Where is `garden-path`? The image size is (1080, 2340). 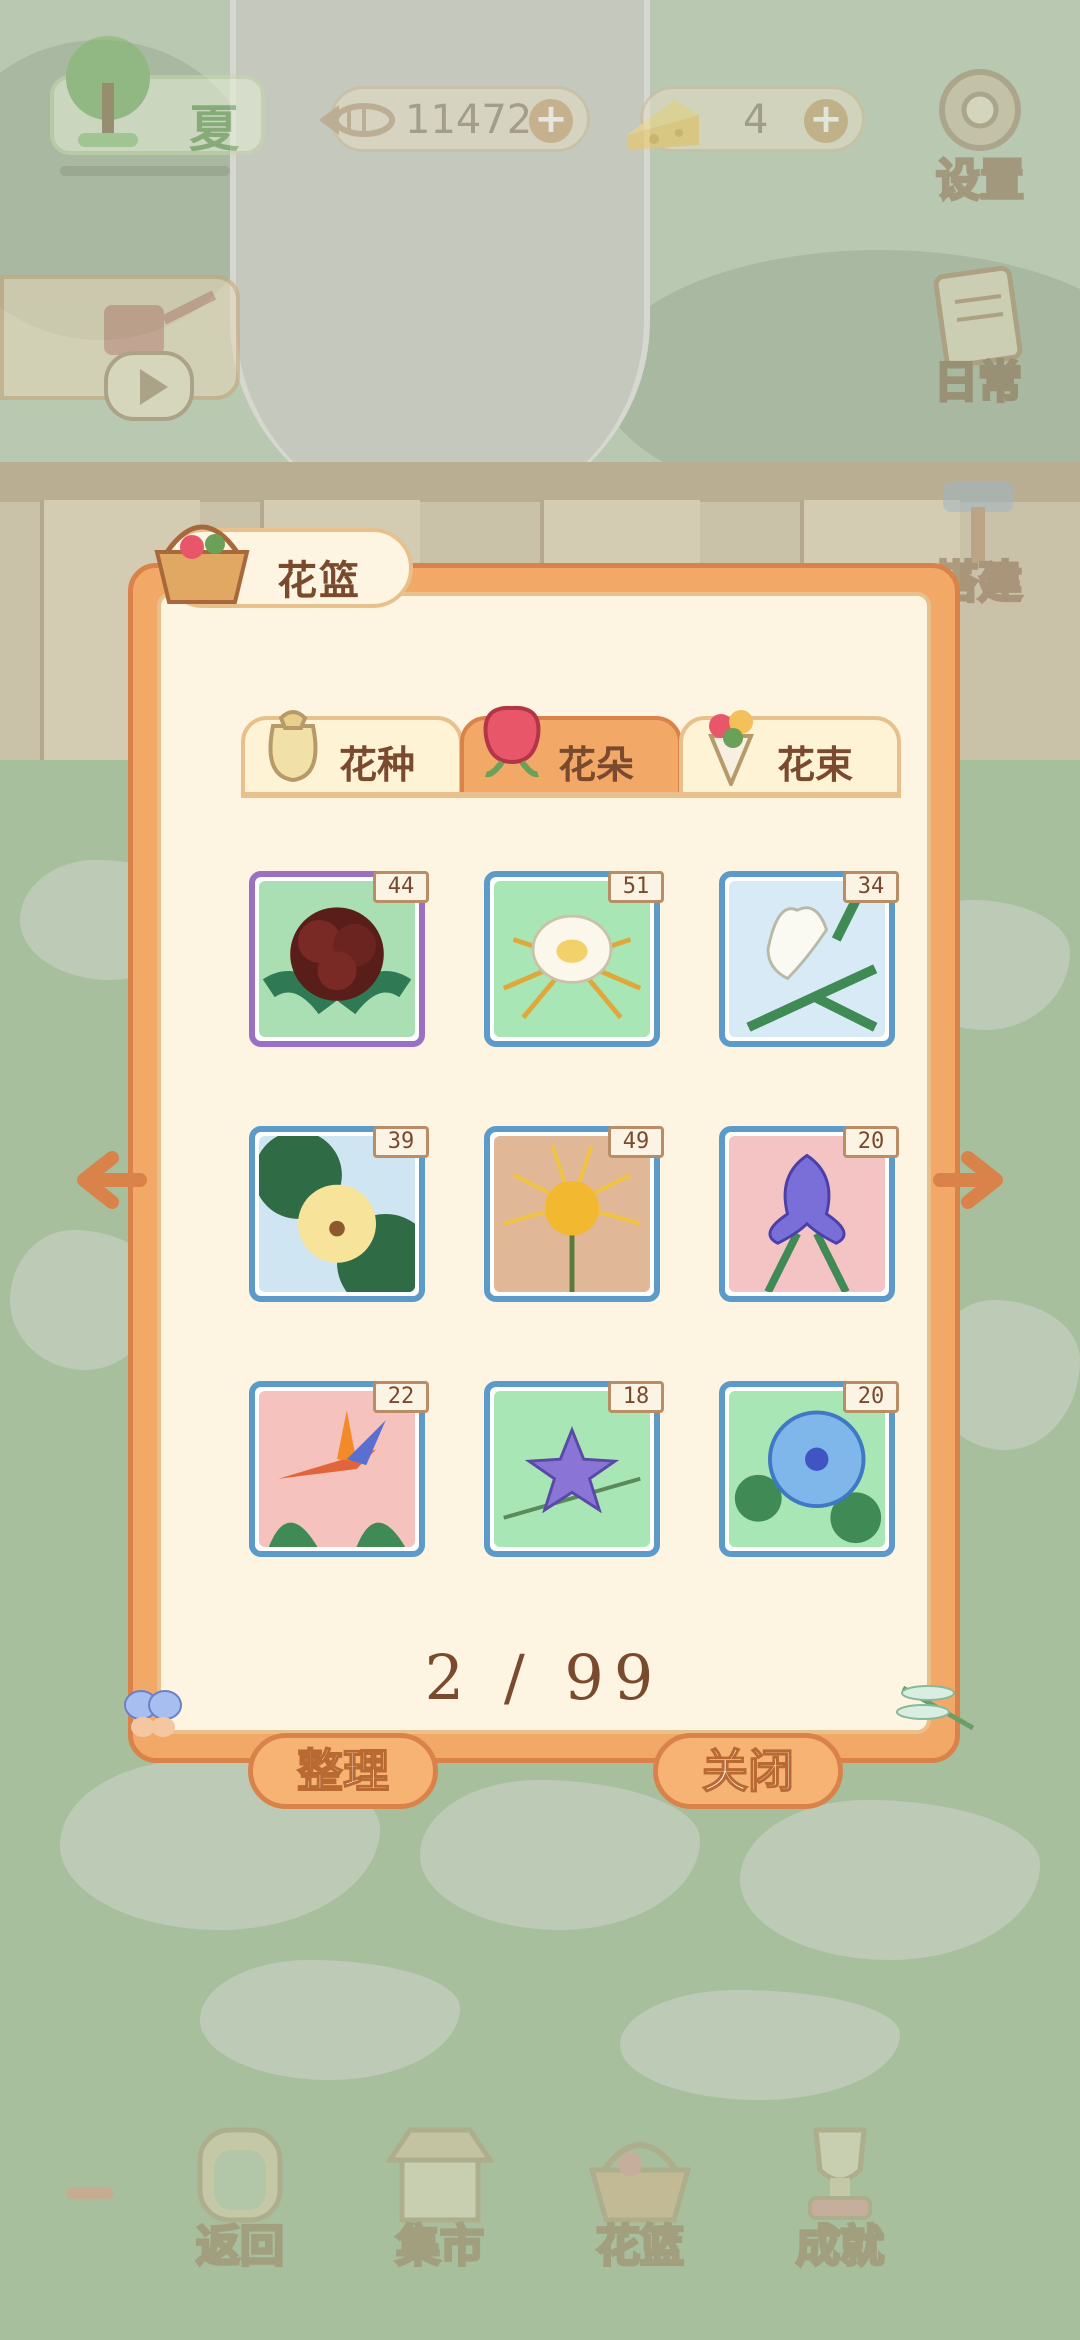 garden-path is located at coordinates (440, 260).